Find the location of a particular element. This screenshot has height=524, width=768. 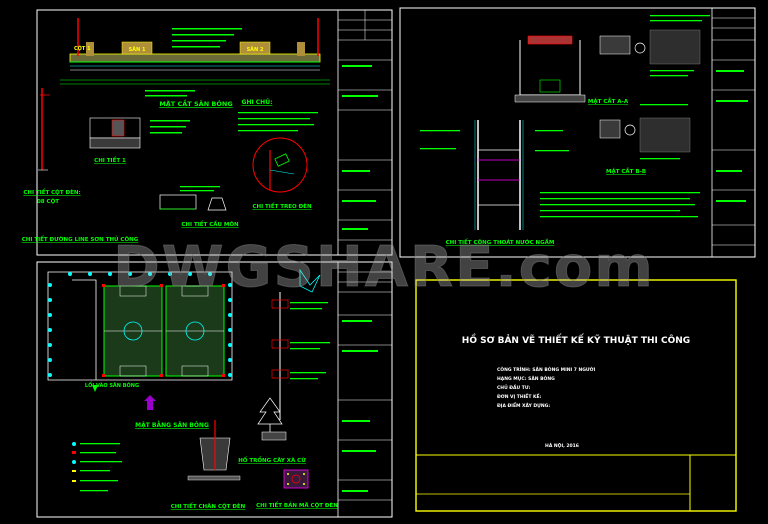

lamp-pole-count: 08 CỘT is located at coordinates (48, 201).